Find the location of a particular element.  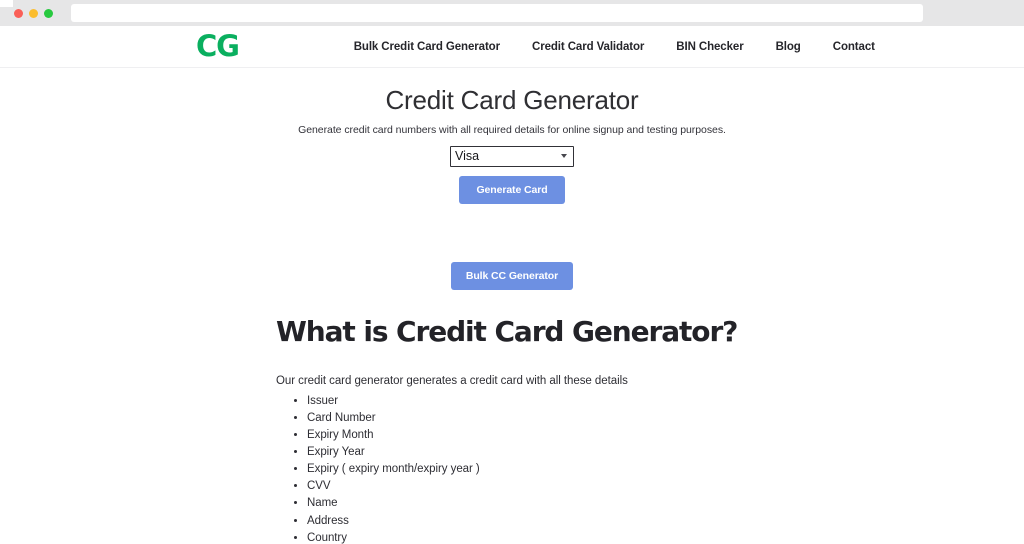

chevron-down-icon is located at coordinates (564, 156).